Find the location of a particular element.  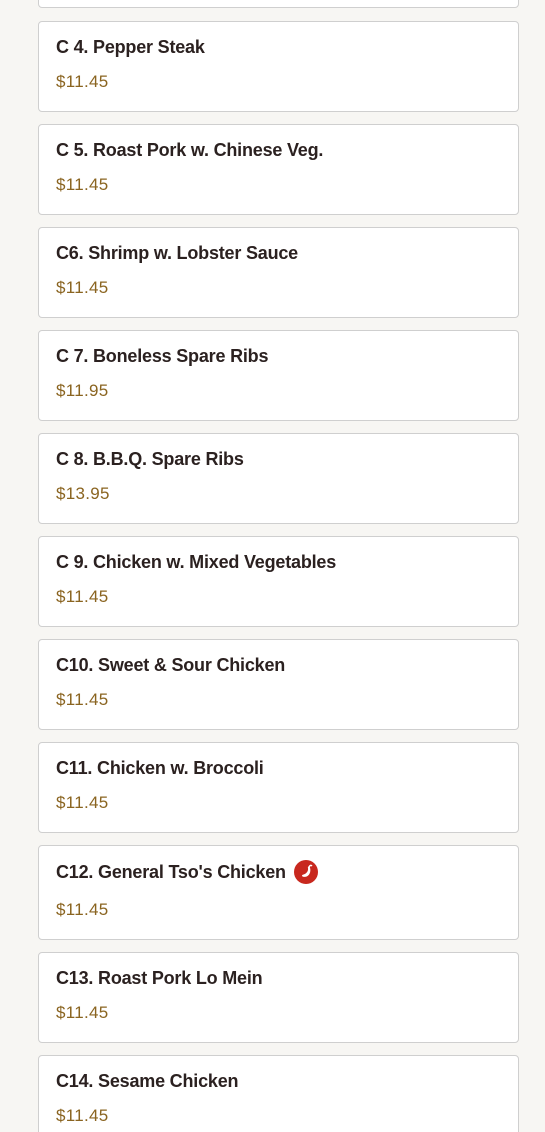

menu-item-name: C12. General Tso's Chicken is located at coordinates (171, 871).